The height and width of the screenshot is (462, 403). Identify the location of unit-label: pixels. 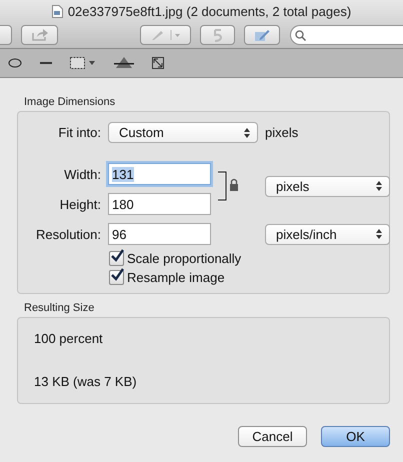
(282, 132).